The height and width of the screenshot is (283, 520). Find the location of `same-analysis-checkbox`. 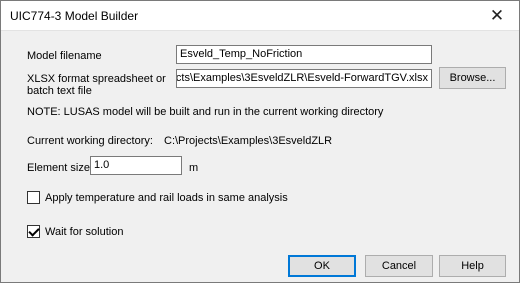

same-analysis-checkbox is located at coordinates (33, 197).